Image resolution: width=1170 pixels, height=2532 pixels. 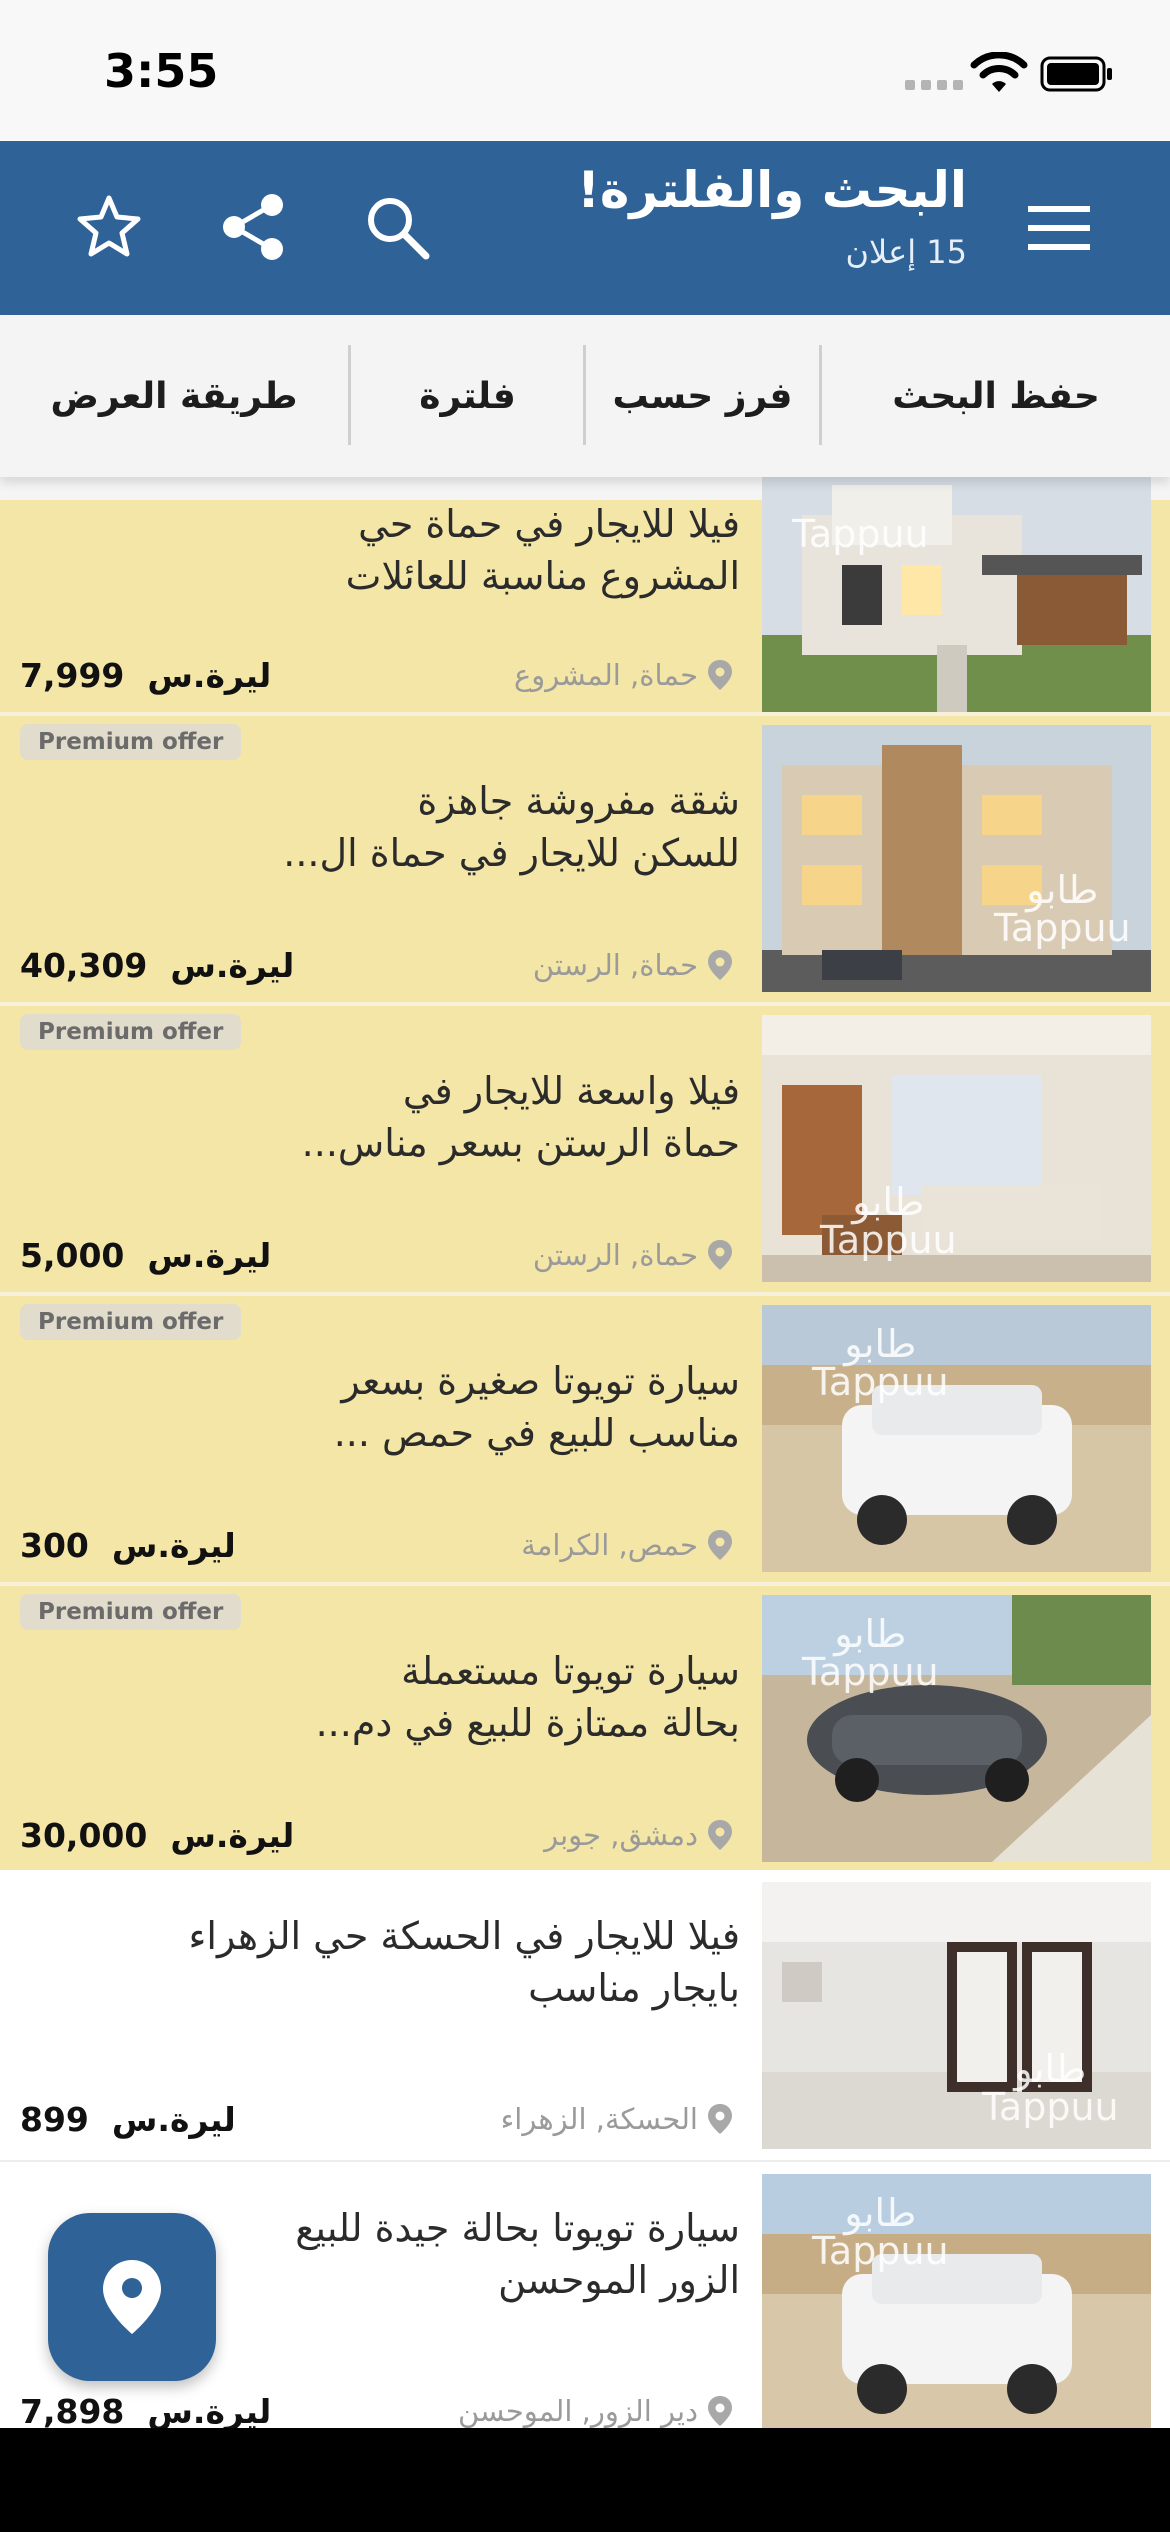 What do you see at coordinates (609, 1545) in the screenshot?
I see `listing-location-text: حمص, الكرامة` at bounding box center [609, 1545].